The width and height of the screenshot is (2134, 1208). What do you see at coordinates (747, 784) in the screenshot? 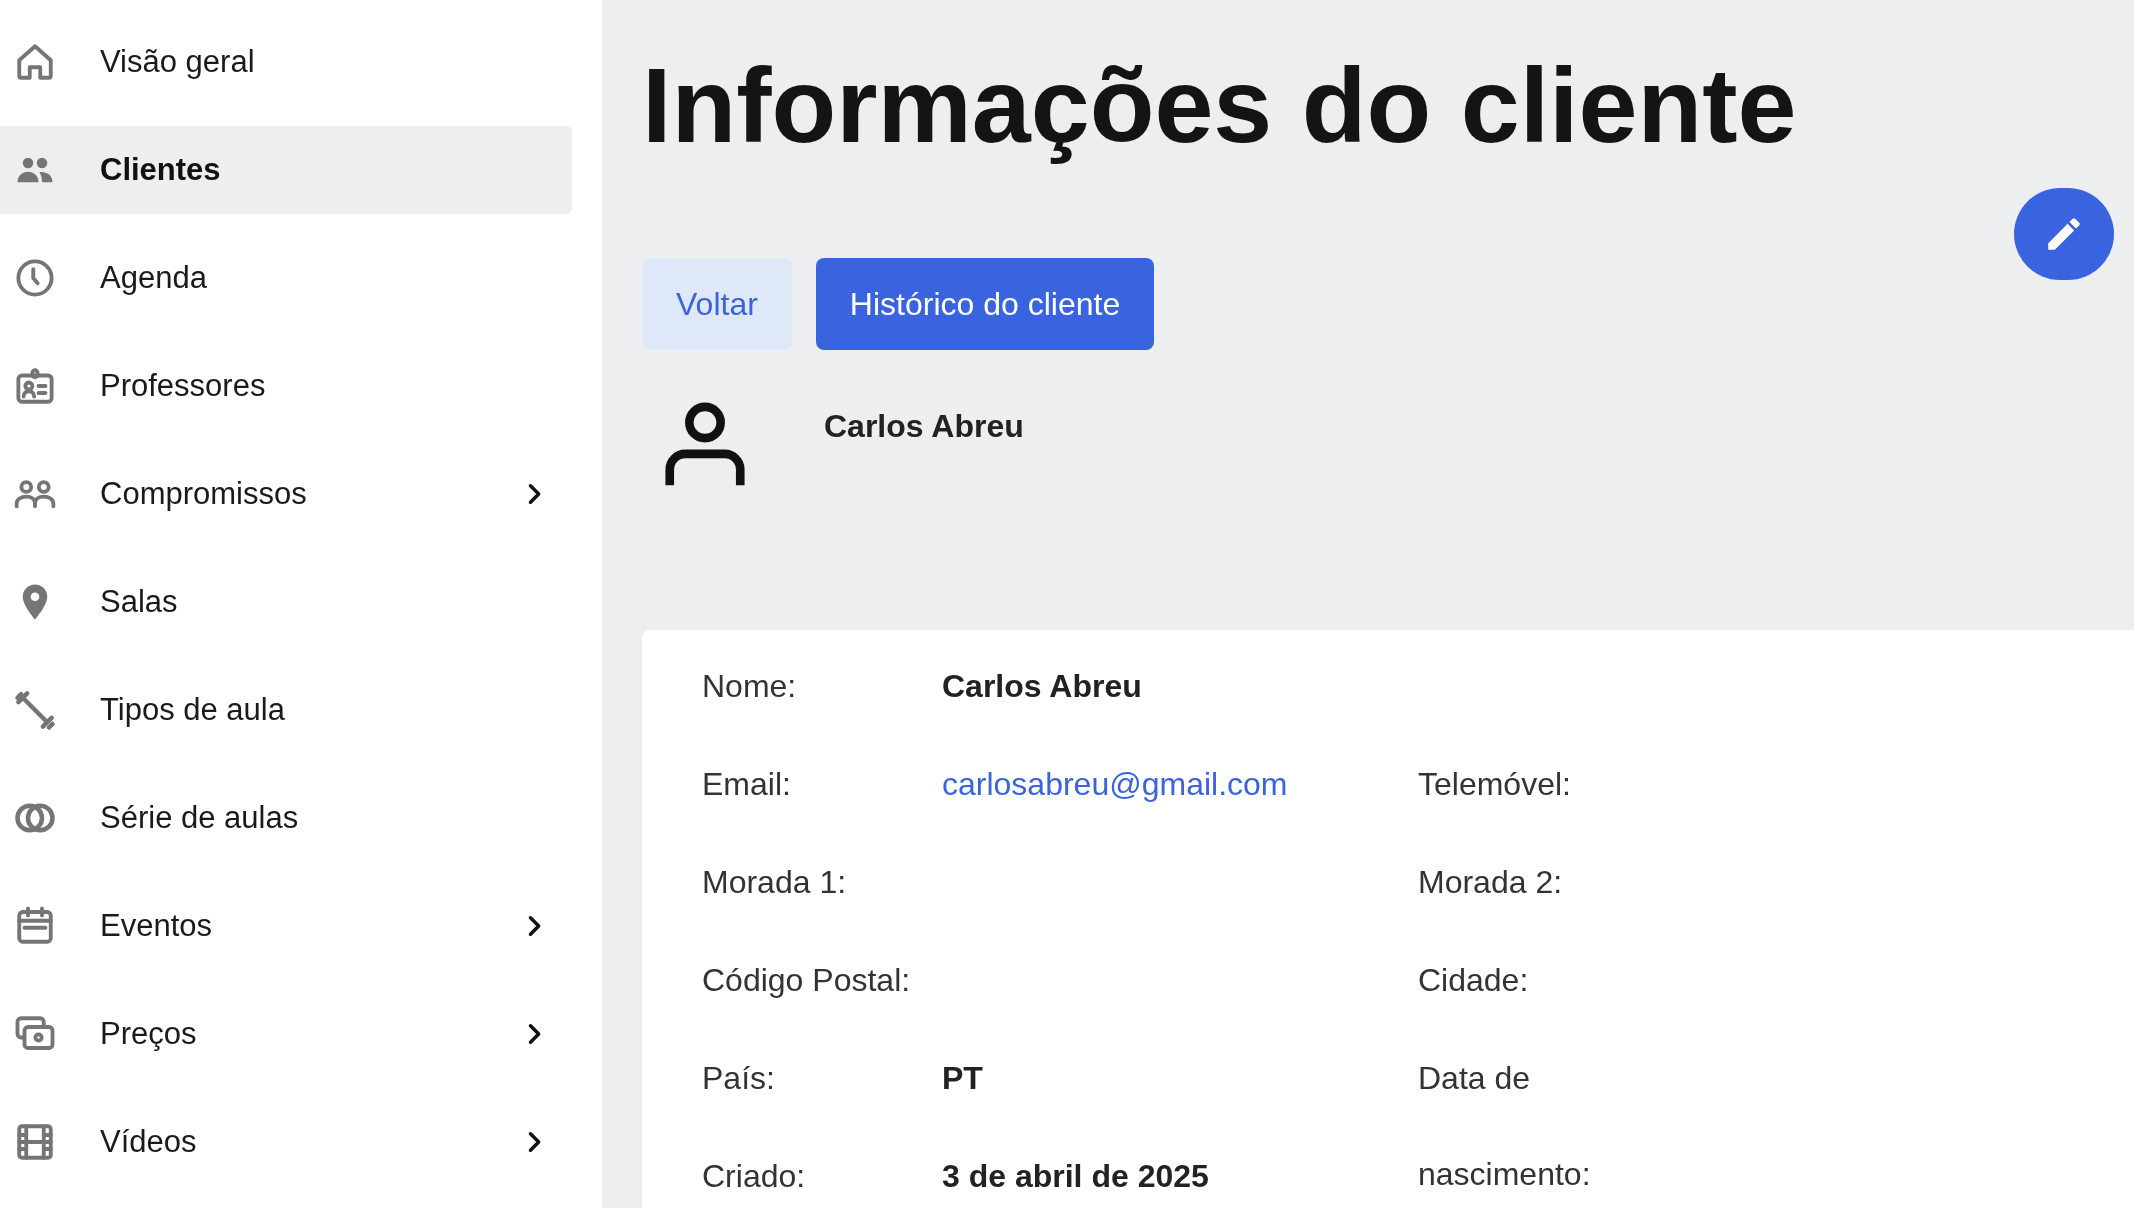
I see `field-label: Email:` at bounding box center [747, 784].